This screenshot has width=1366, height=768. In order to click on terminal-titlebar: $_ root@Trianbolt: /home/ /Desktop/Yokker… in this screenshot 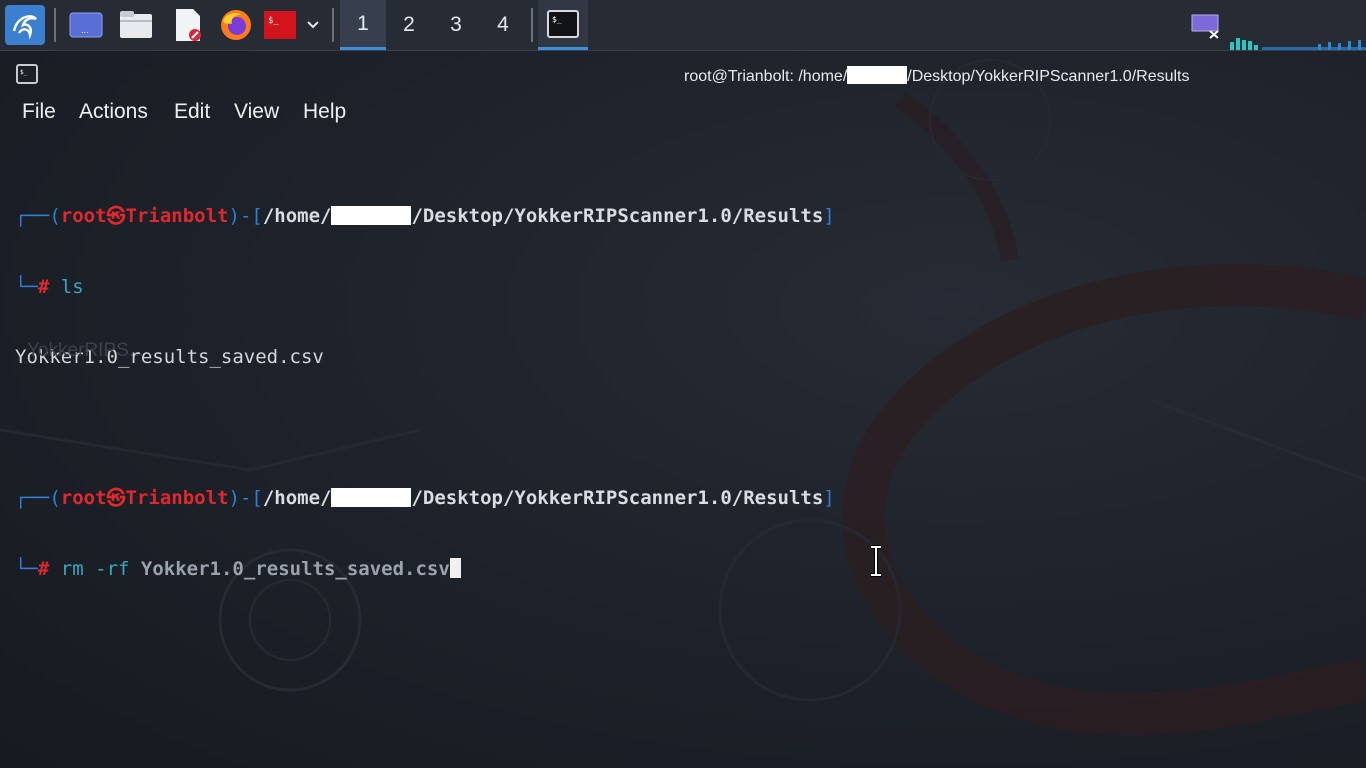, I will do `click(683, 74)`.